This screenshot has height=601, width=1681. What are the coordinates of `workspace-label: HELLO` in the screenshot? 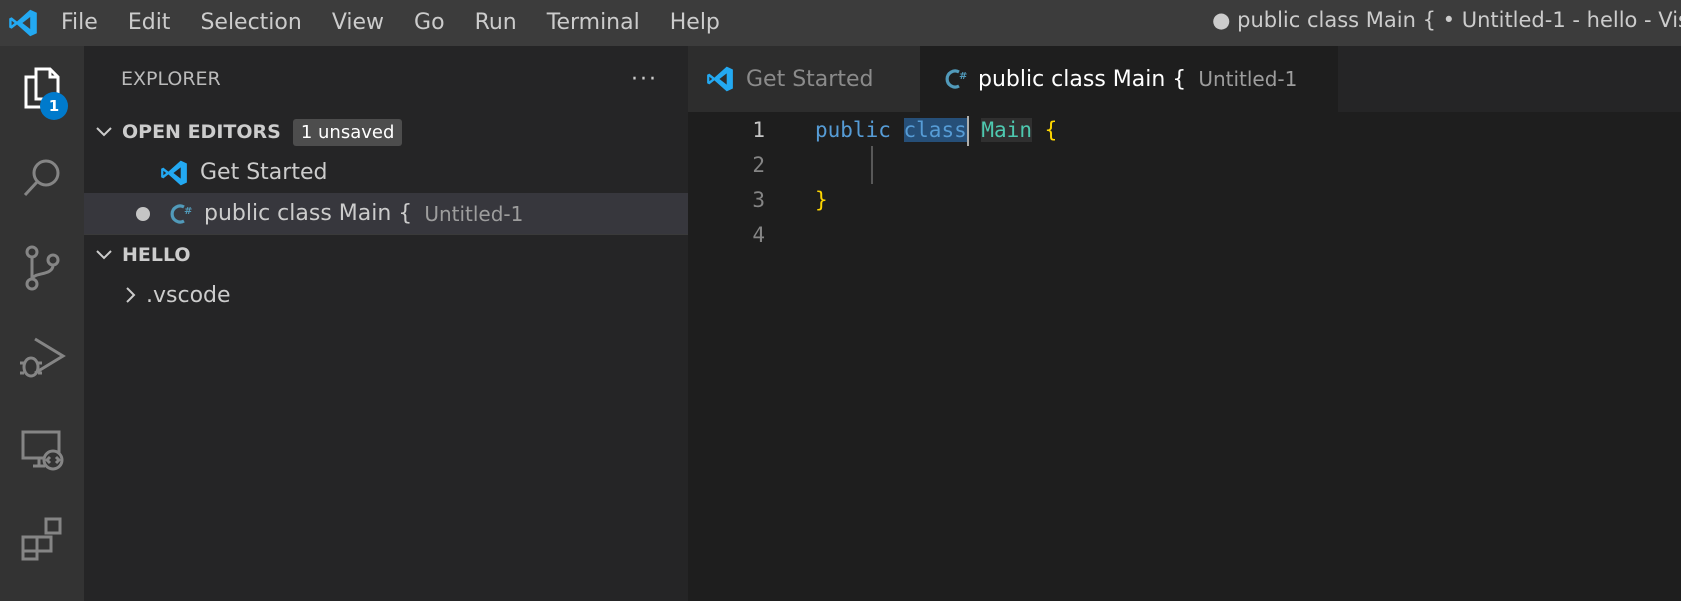 It's located at (156, 255).